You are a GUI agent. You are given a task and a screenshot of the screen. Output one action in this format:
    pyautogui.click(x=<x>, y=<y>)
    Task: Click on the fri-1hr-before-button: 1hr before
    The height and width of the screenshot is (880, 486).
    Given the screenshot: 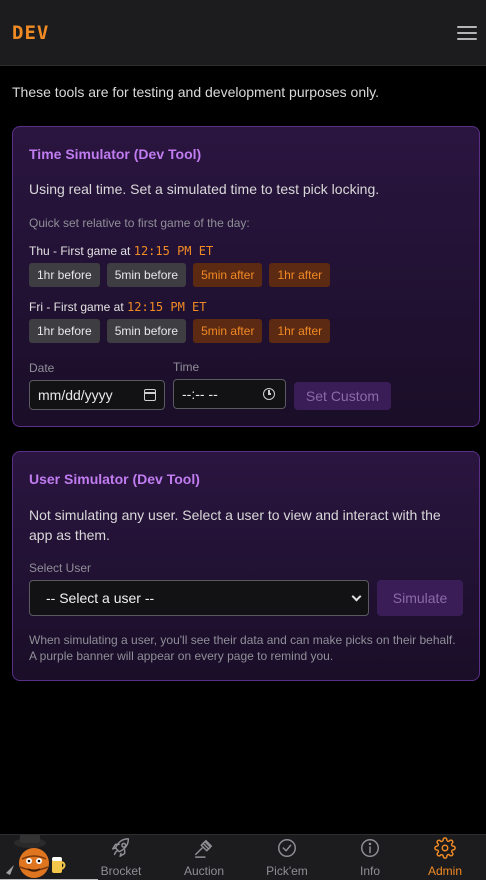 What is the action you would take?
    pyautogui.click(x=64, y=331)
    